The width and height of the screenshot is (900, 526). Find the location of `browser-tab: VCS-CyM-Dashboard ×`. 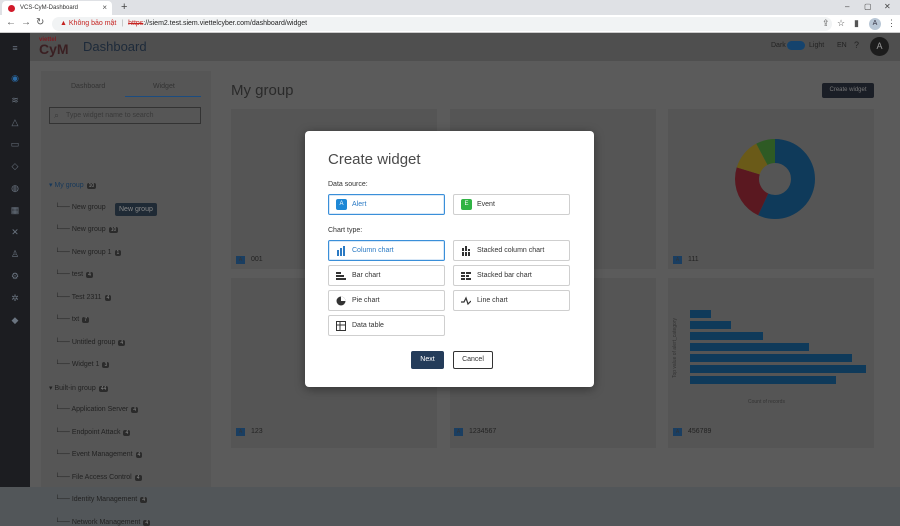

browser-tab: VCS-CyM-Dashboard × is located at coordinates (57, 8).